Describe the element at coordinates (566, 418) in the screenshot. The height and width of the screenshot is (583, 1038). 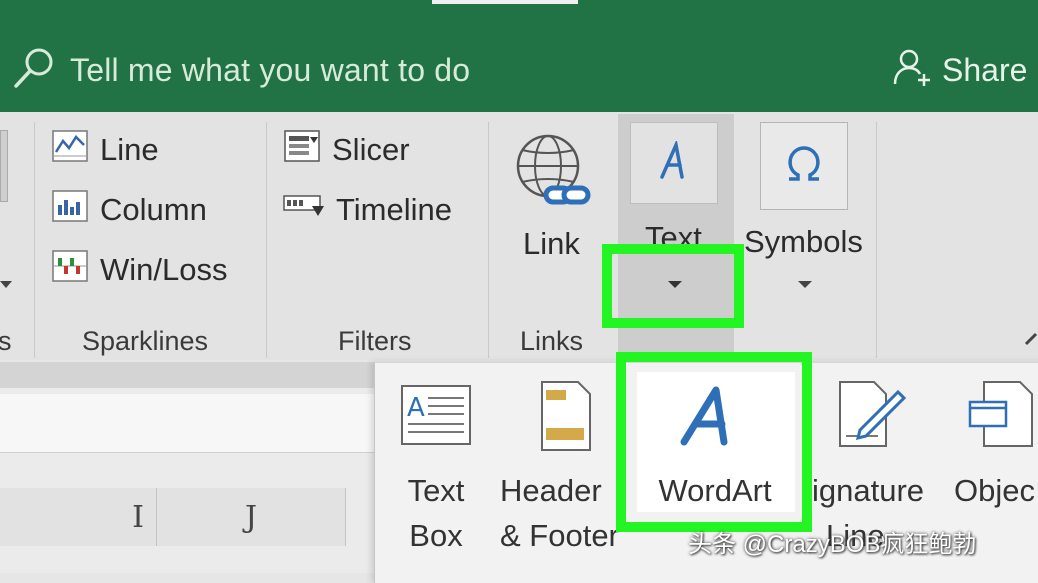
I see `header-footer-icon` at that location.